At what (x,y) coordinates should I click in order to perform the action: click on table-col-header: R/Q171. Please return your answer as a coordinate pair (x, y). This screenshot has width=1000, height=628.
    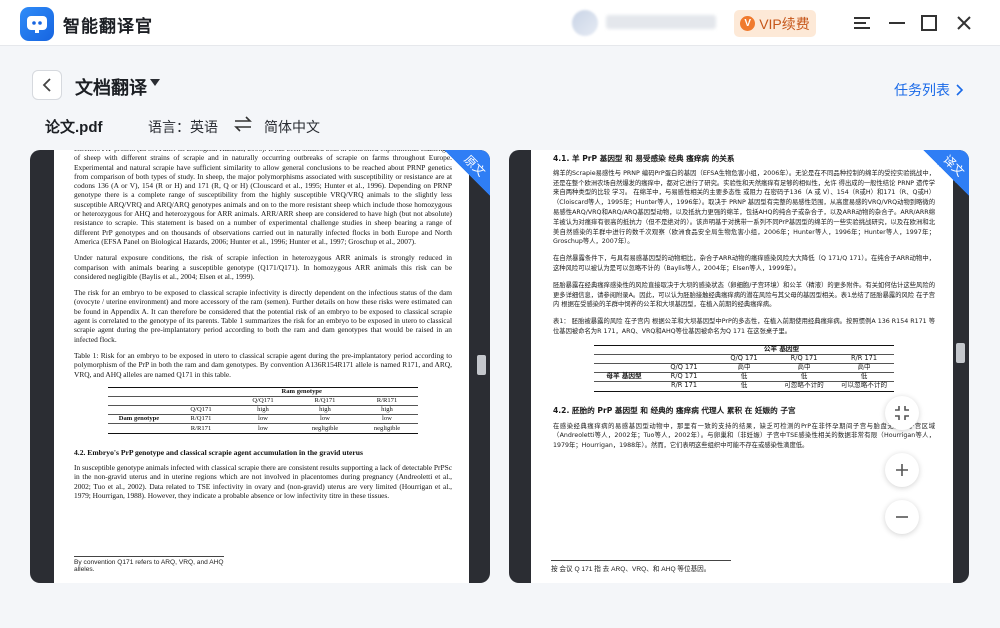
    Looking at the image, I should click on (325, 401).